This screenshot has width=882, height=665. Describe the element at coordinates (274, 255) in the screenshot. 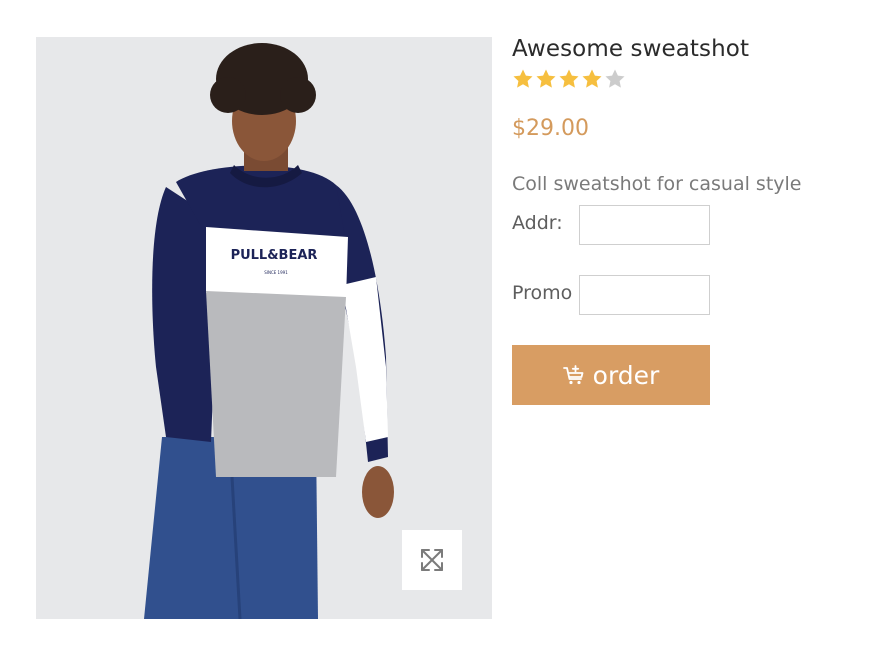

I see `logo-text: PULL&BEAR` at that location.